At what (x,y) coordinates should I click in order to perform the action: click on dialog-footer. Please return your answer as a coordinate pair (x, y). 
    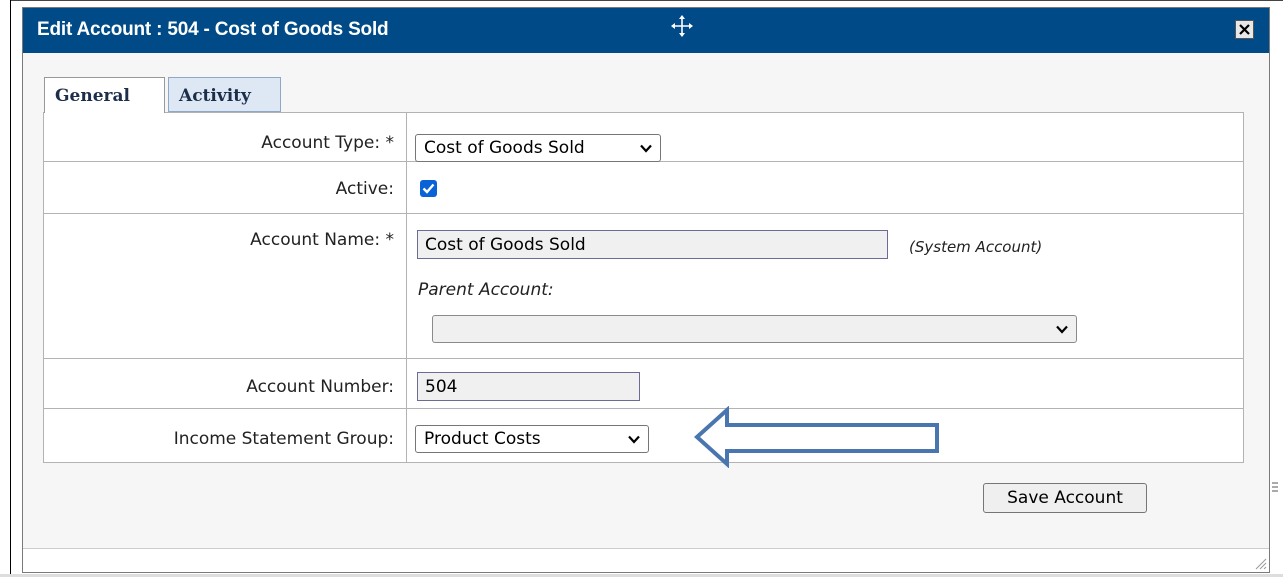
    Looking at the image, I should click on (646, 560).